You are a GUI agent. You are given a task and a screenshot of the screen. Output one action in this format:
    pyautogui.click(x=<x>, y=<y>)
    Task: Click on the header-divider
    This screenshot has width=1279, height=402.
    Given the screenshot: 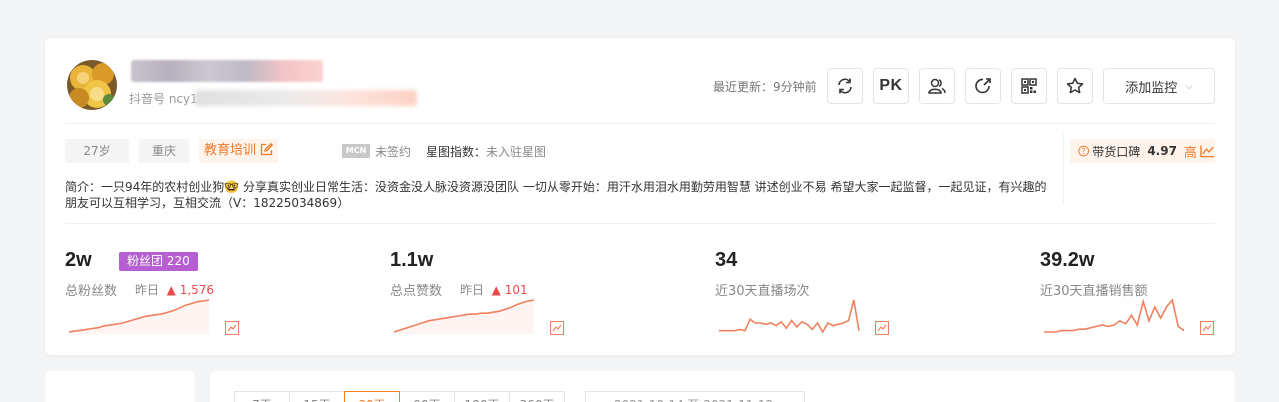 What is the action you would take?
    pyautogui.click(x=640, y=123)
    